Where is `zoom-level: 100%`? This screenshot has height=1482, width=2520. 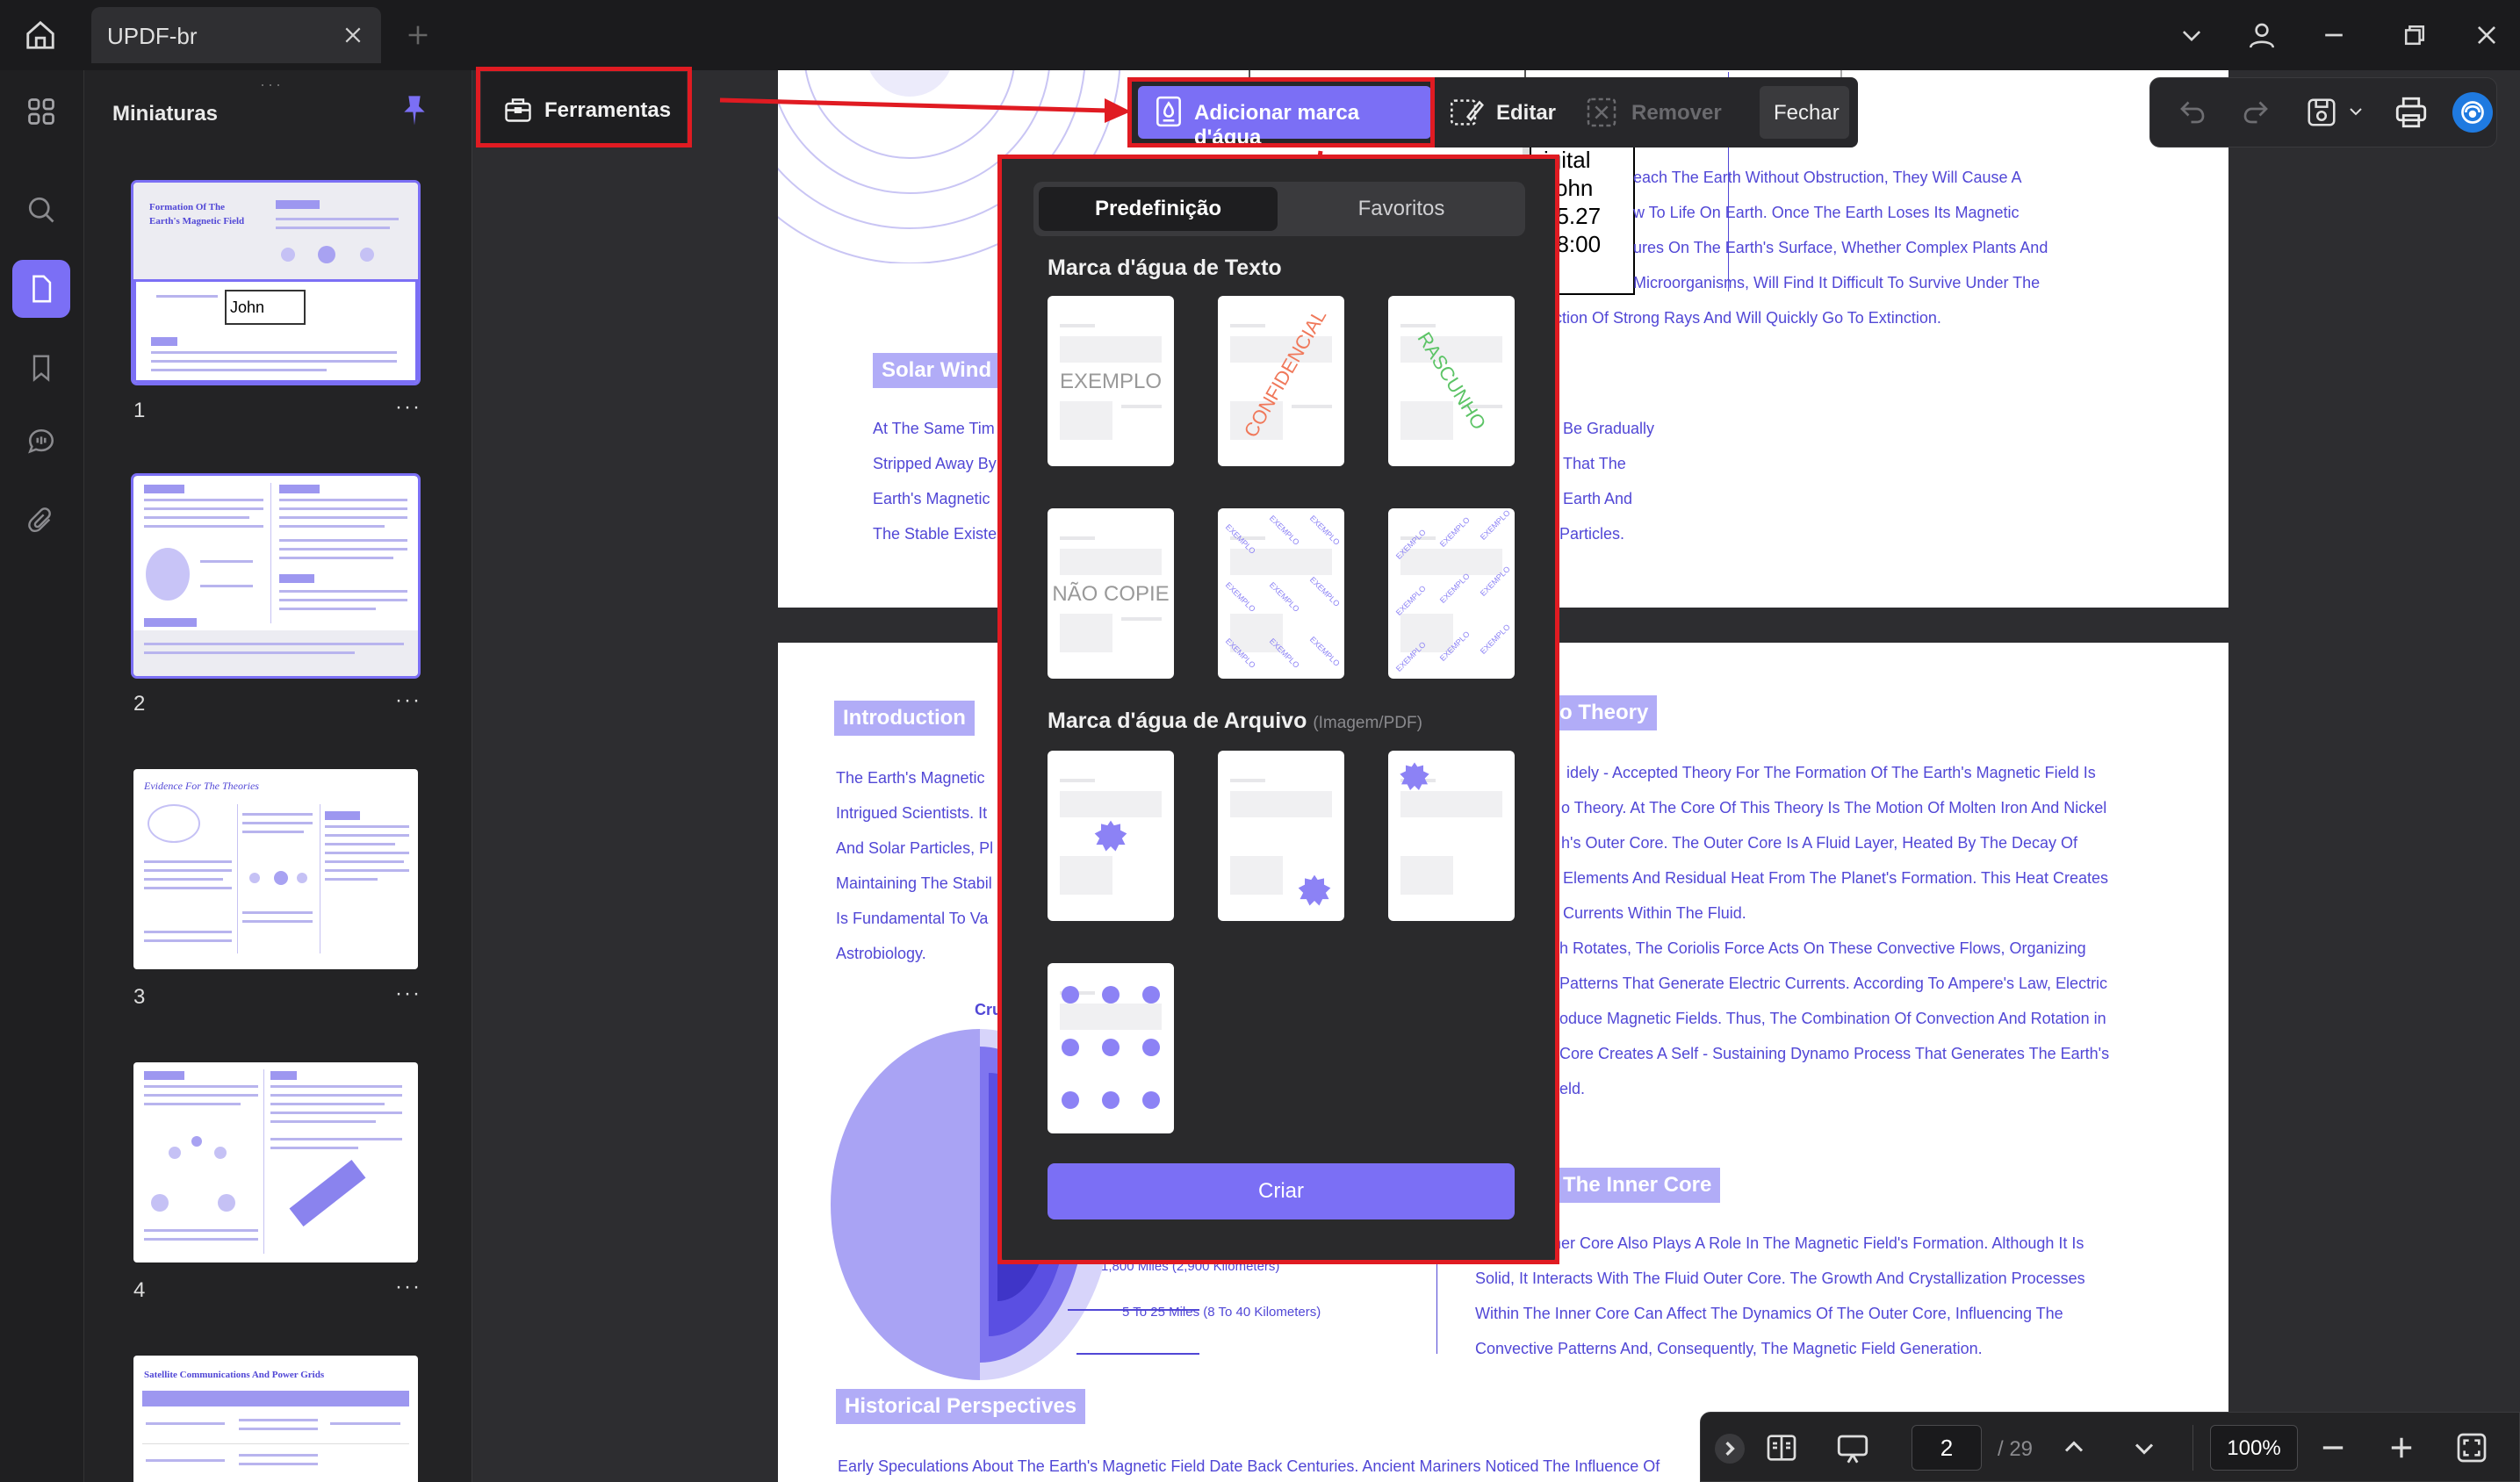 zoom-level: 100% is located at coordinates (2254, 1448).